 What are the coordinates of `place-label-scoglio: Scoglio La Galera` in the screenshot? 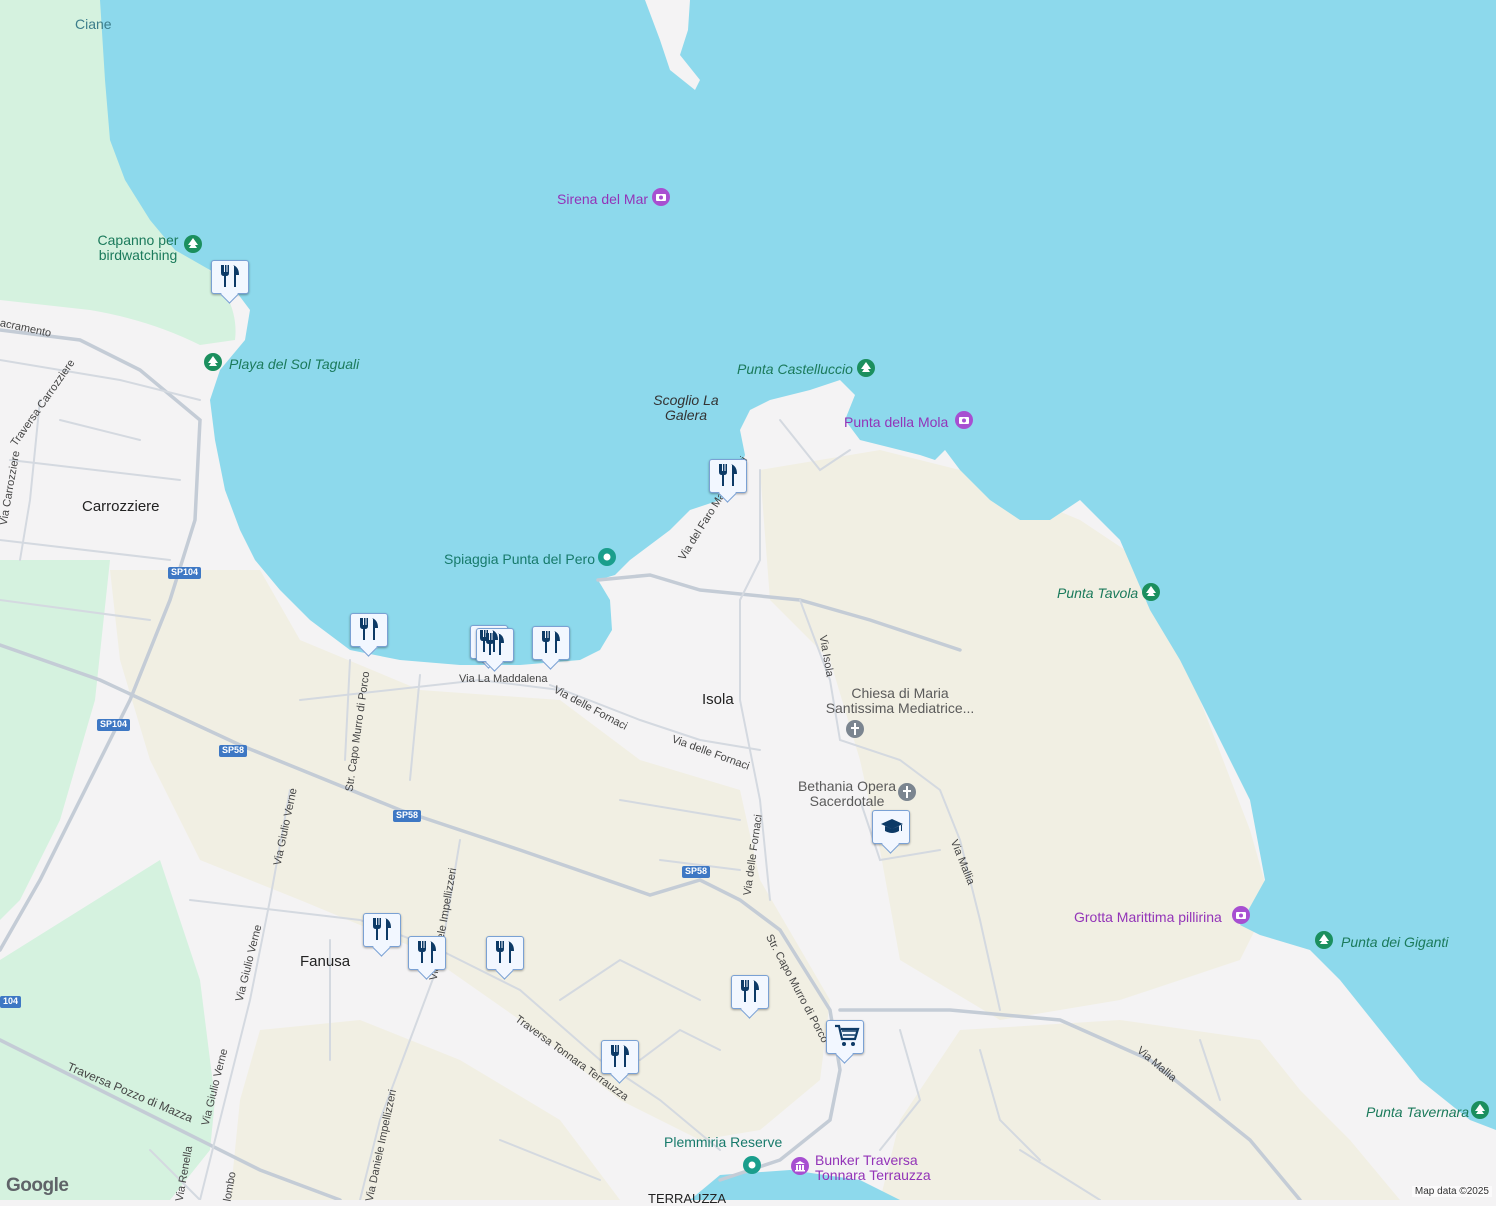 It's located at (686, 408).